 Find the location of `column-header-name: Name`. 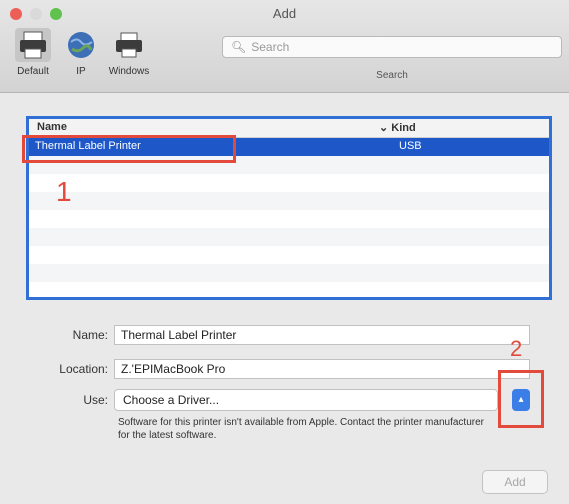

column-header-name: Name is located at coordinates (52, 127).